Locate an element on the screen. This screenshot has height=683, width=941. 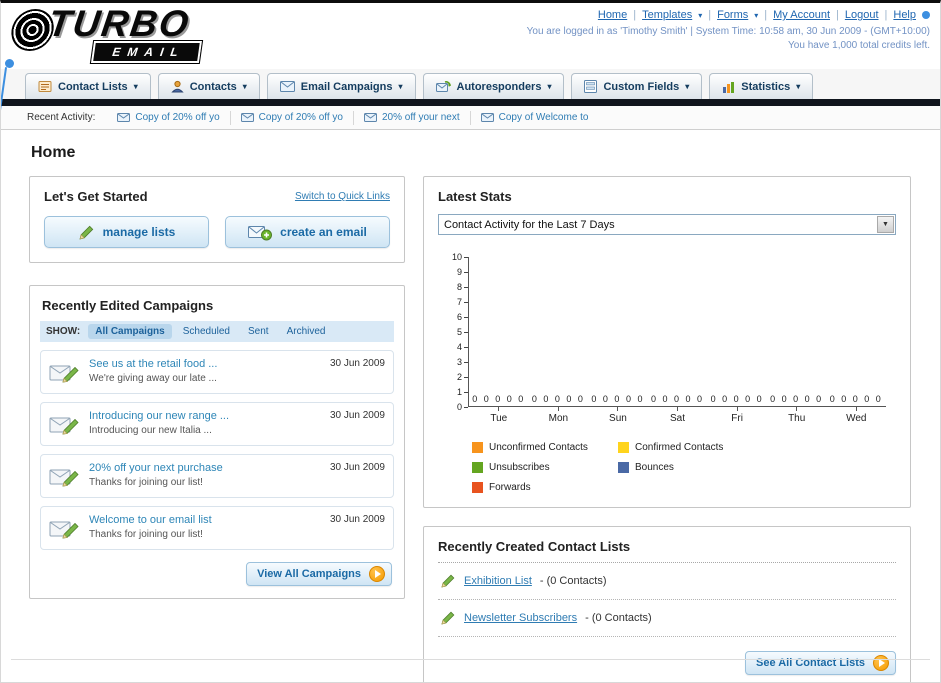
recent-activity-text: 20% off your next is located at coordinates (420, 117).